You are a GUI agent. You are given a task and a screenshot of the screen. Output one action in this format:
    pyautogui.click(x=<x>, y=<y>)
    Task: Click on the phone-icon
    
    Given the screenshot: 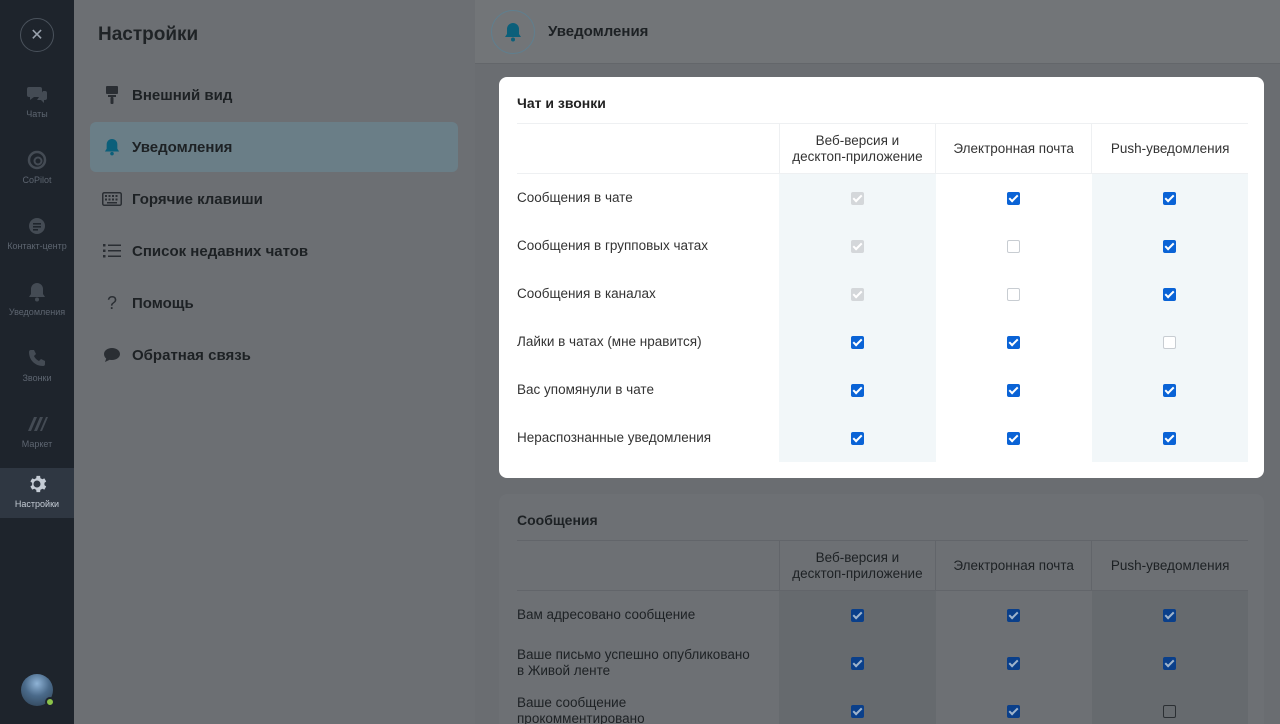 What is the action you would take?
    pyautogui.click(x=37, y=358)
    